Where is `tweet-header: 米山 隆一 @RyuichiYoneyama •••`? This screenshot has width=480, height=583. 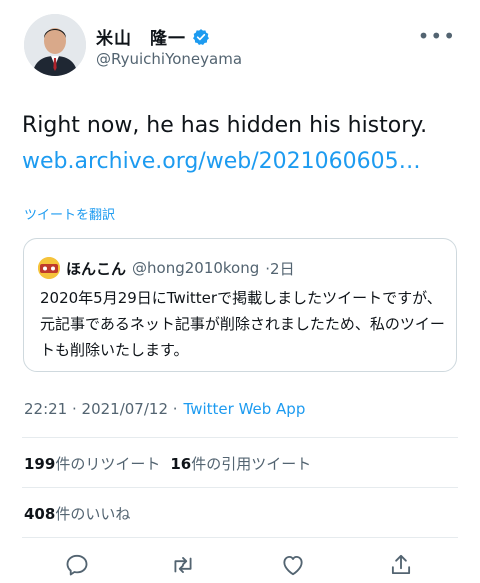 tweet-header: 米山 隆一 @RyuichiYoneyama ••• is located at coordinates (240, 47).